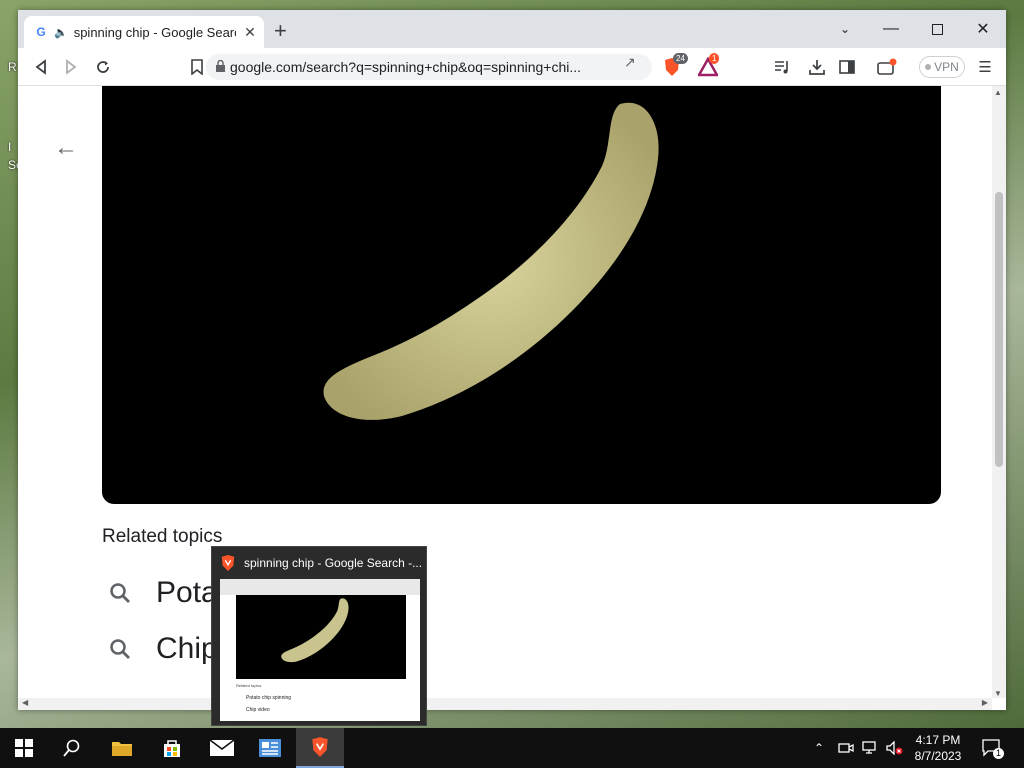 The image size is (1024, 768). Describe the element at coordinates (983, 29) in the screenshot. I see `close-window-button: ✕` at that location.